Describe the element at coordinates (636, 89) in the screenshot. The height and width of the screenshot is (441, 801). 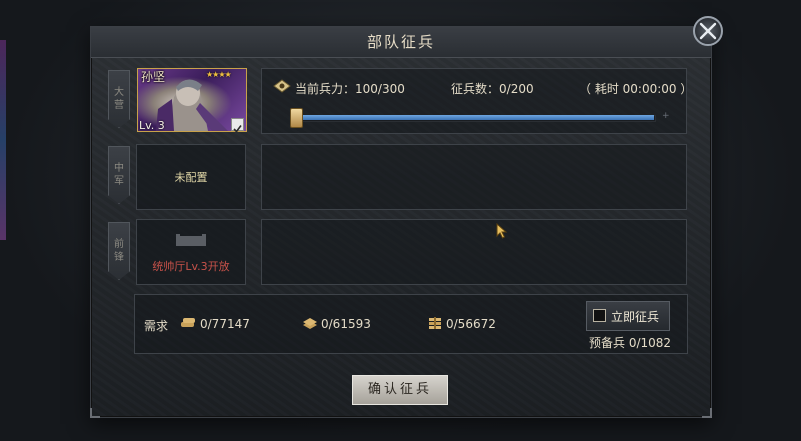
I see `recruit-time: （ 耗时 00:00:00 ）` at that location.